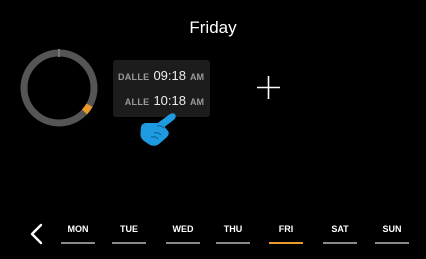  I want to click on page-title: Friday, so click(213, 27).